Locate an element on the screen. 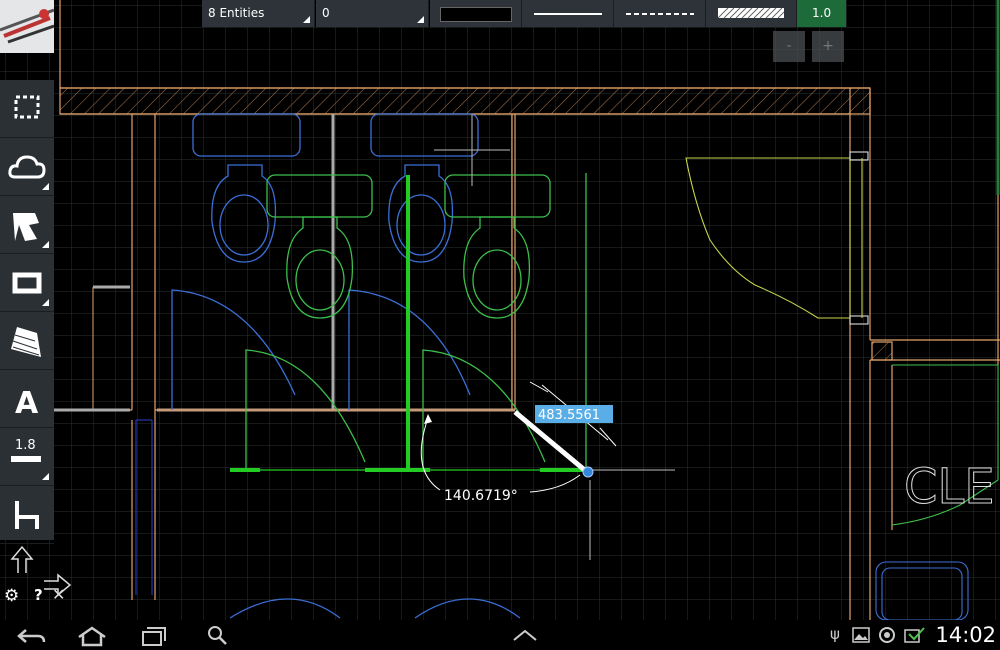  rectangle-tool-button is located at coordinates (27, 283).